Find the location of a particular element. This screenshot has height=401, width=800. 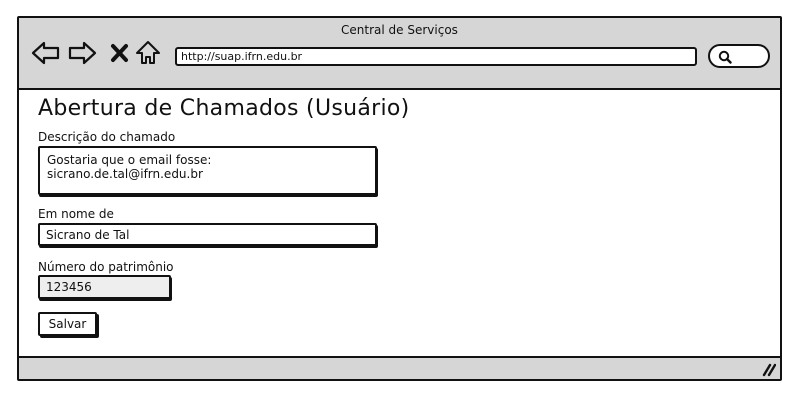

patrimonio-input: 123456 is located at coordinates (104, 287).